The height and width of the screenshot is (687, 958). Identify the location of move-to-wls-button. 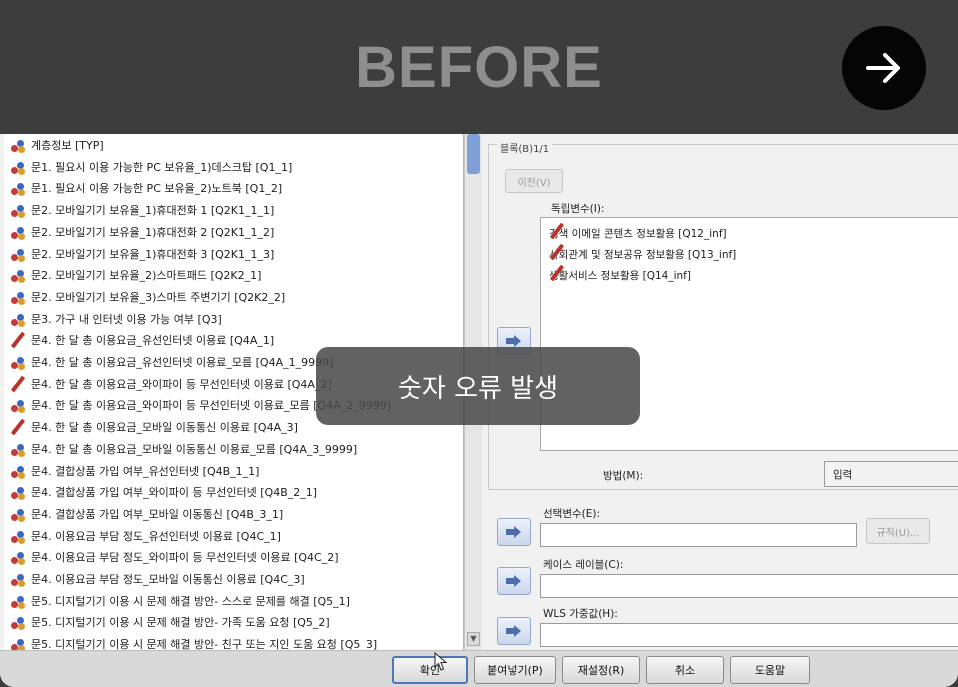
(514, 631).